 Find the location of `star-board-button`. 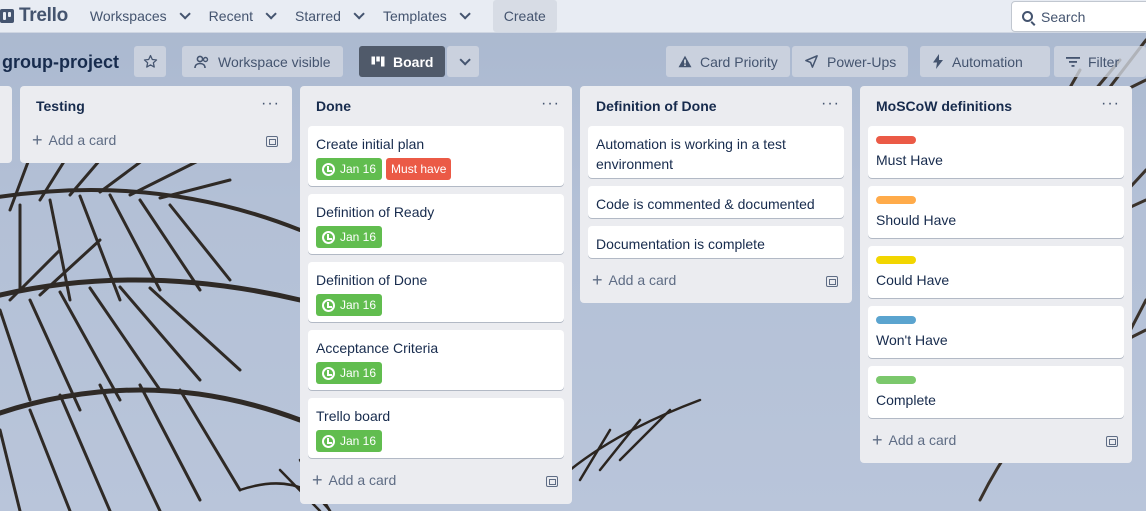

star-board-button is located at coordinates (150, 61).